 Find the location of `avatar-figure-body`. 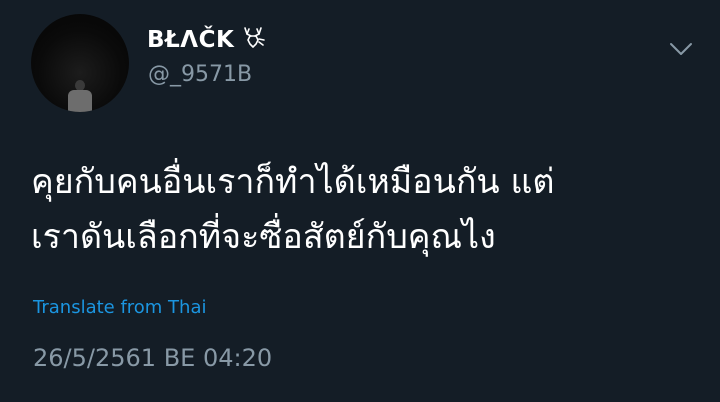

avatar-figure-body is located at coordinates (80, 101).